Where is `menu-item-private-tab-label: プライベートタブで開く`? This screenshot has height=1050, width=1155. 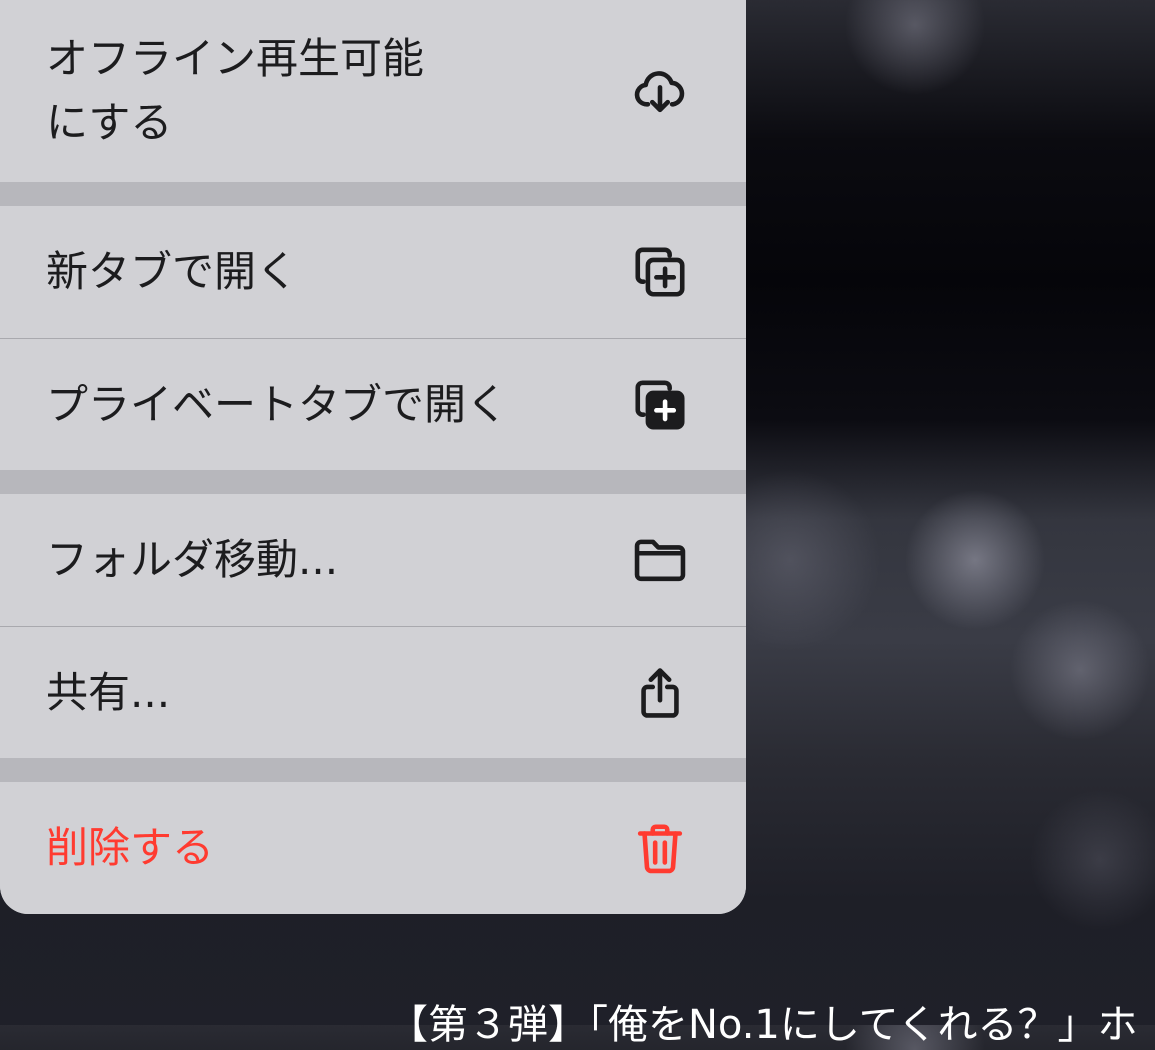 menu-item-private-tab-label: プライベートタブで開く is located at coordinates (277, 404).